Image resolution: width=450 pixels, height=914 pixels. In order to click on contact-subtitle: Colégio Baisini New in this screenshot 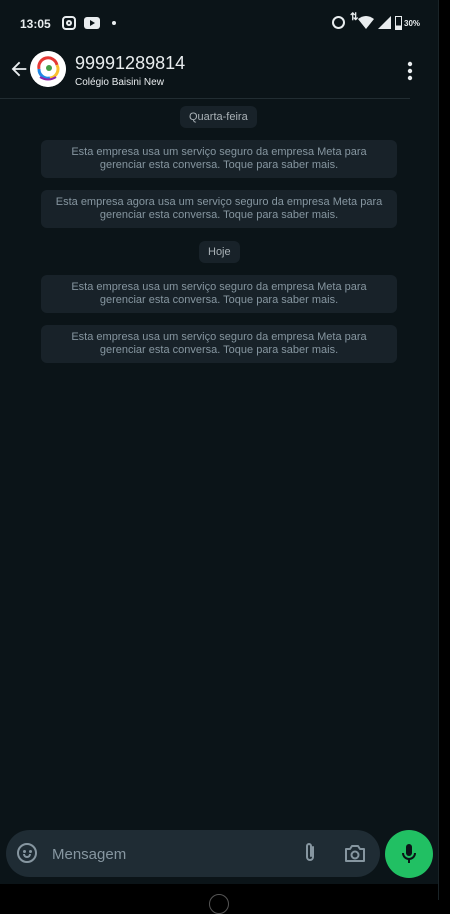, I will do `click(119, 82)`.